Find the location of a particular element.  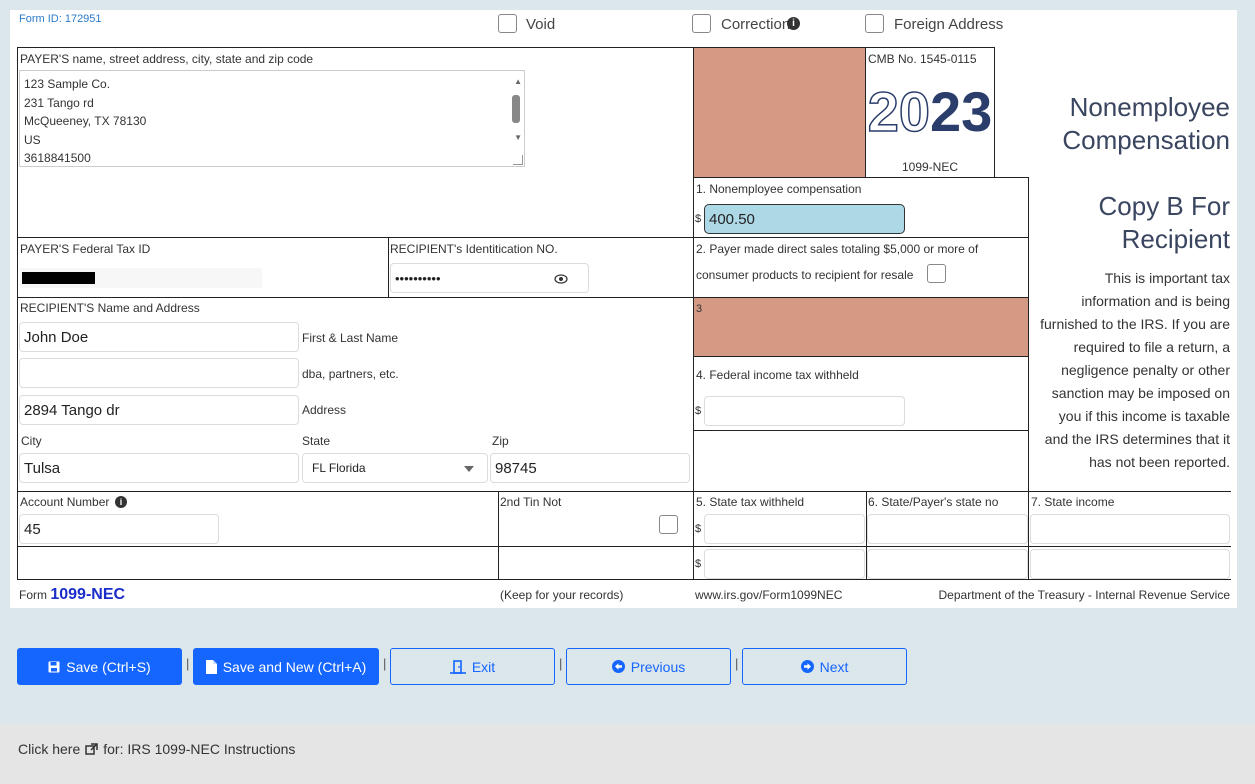

account-label: Account Number is located at coordinates (65, 502).